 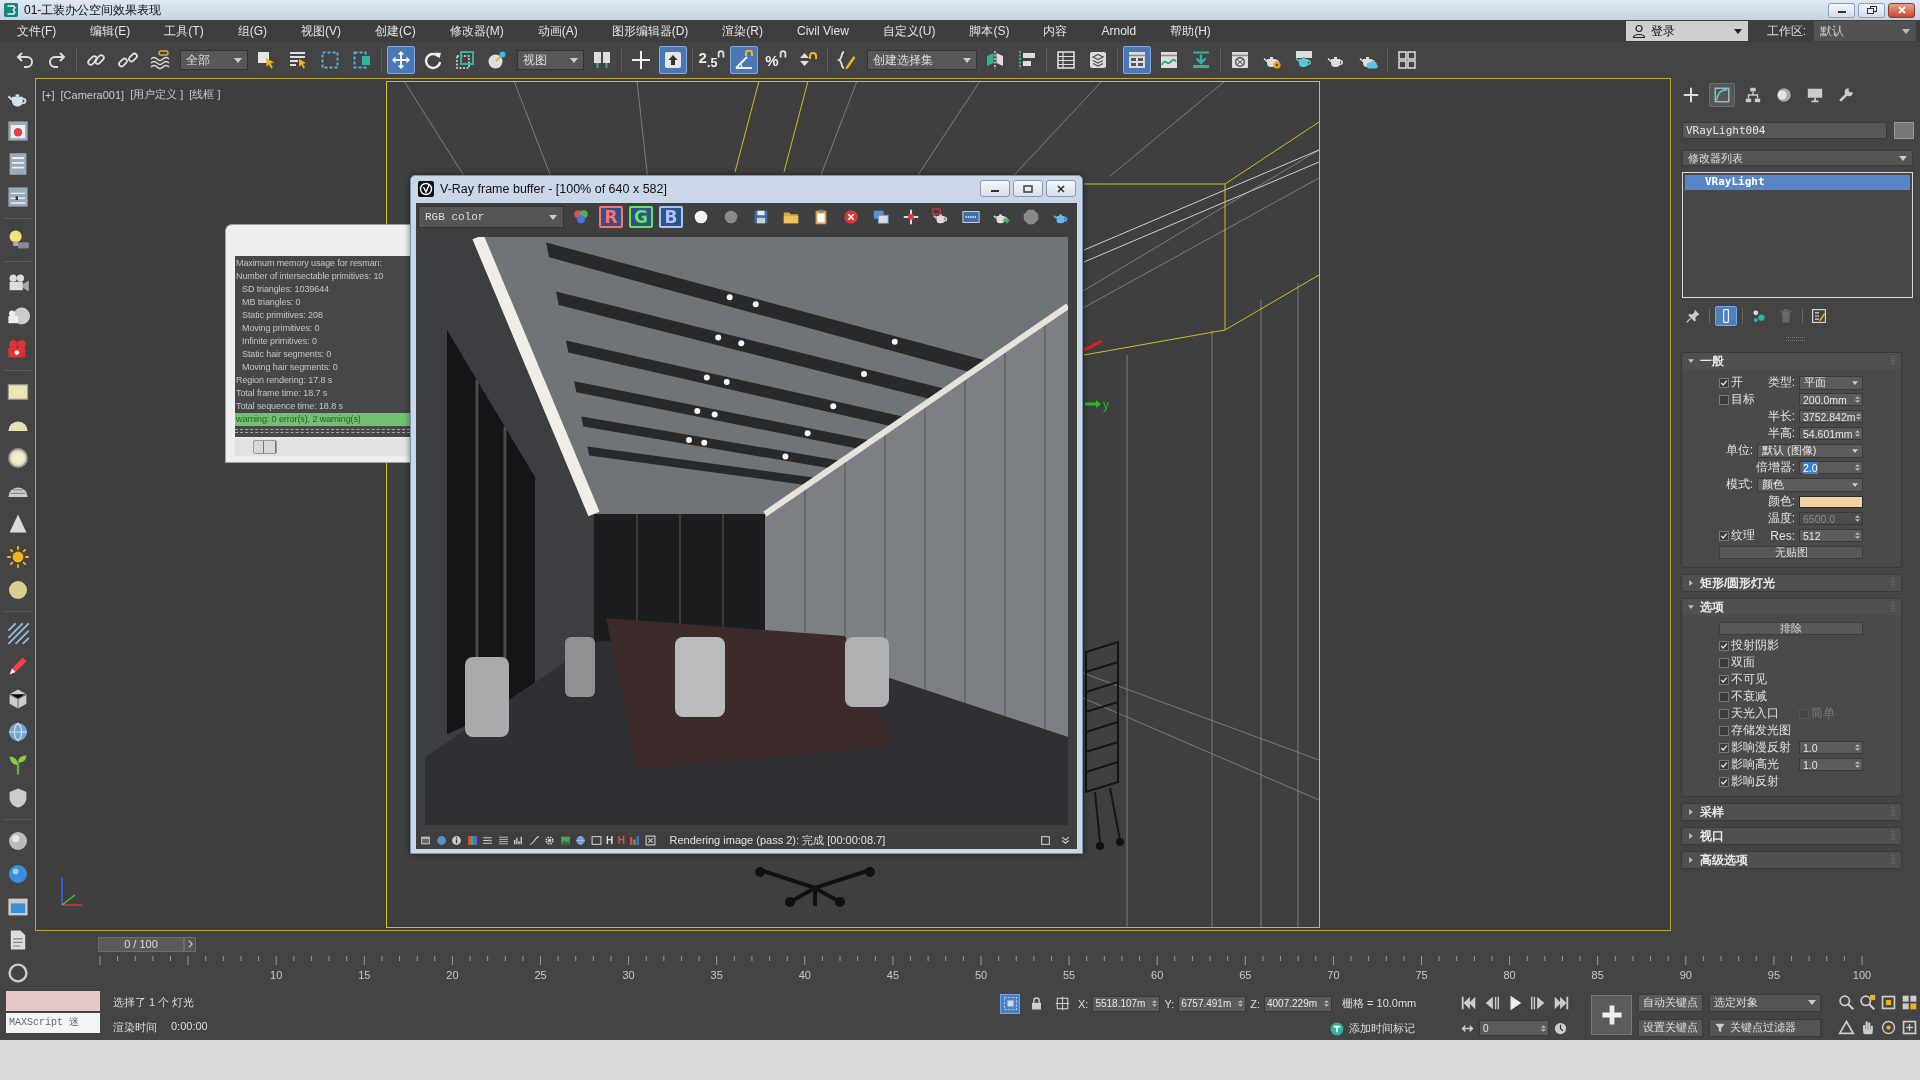 I want to click on auto-key-button: 自动关键点, so click(x=1670, y=1002).